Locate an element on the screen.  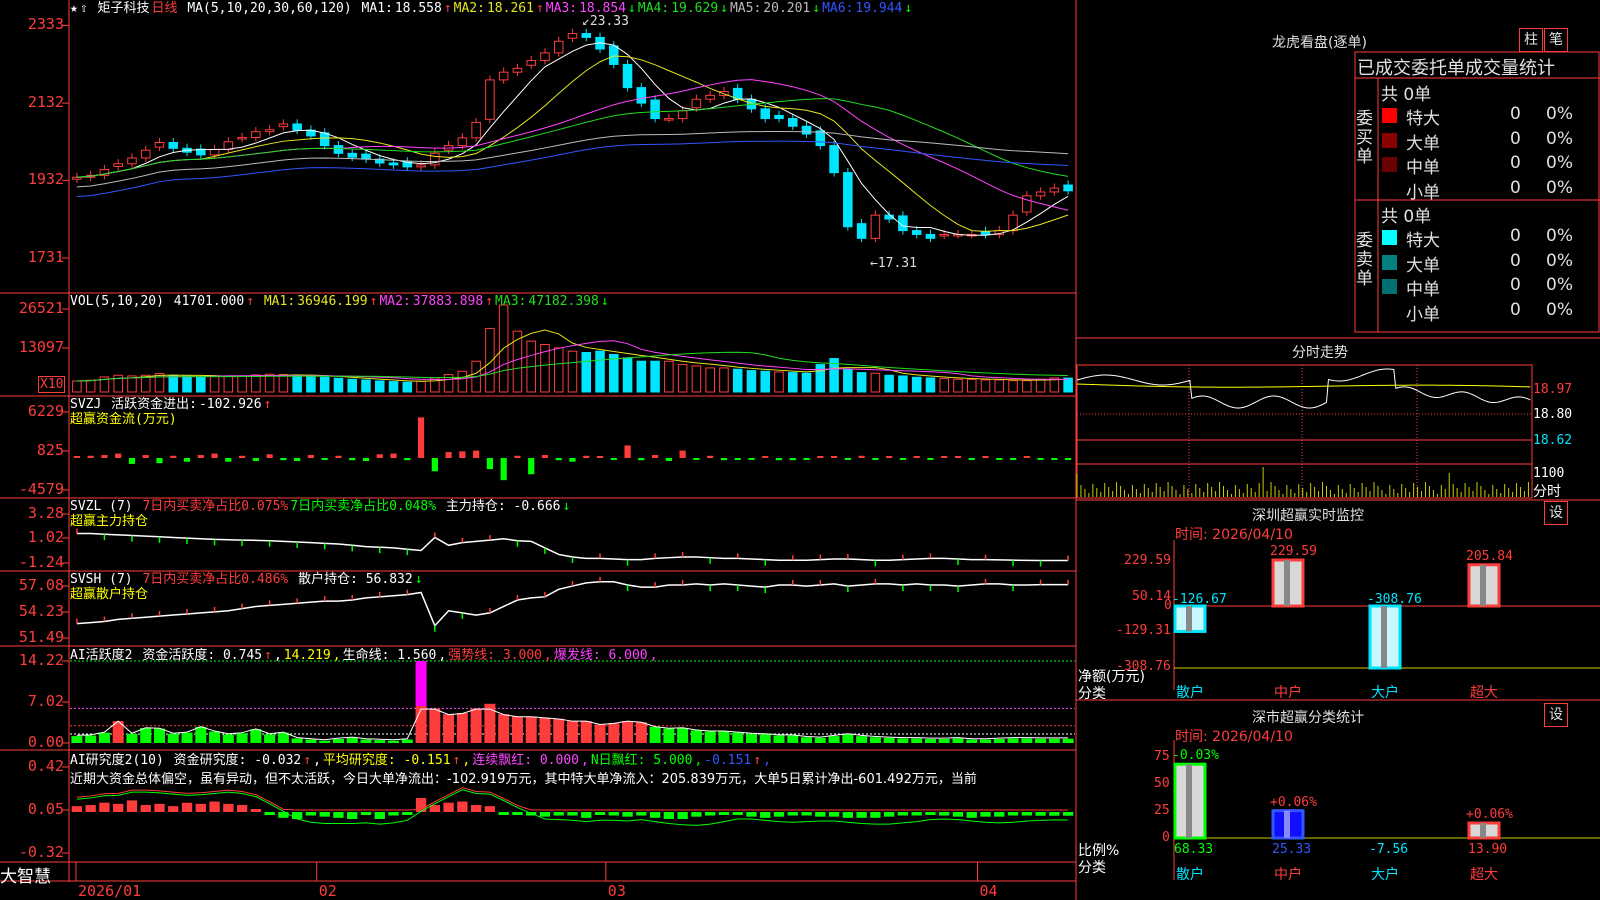
ma-name: MA4: is located at coordinates (653, 8).